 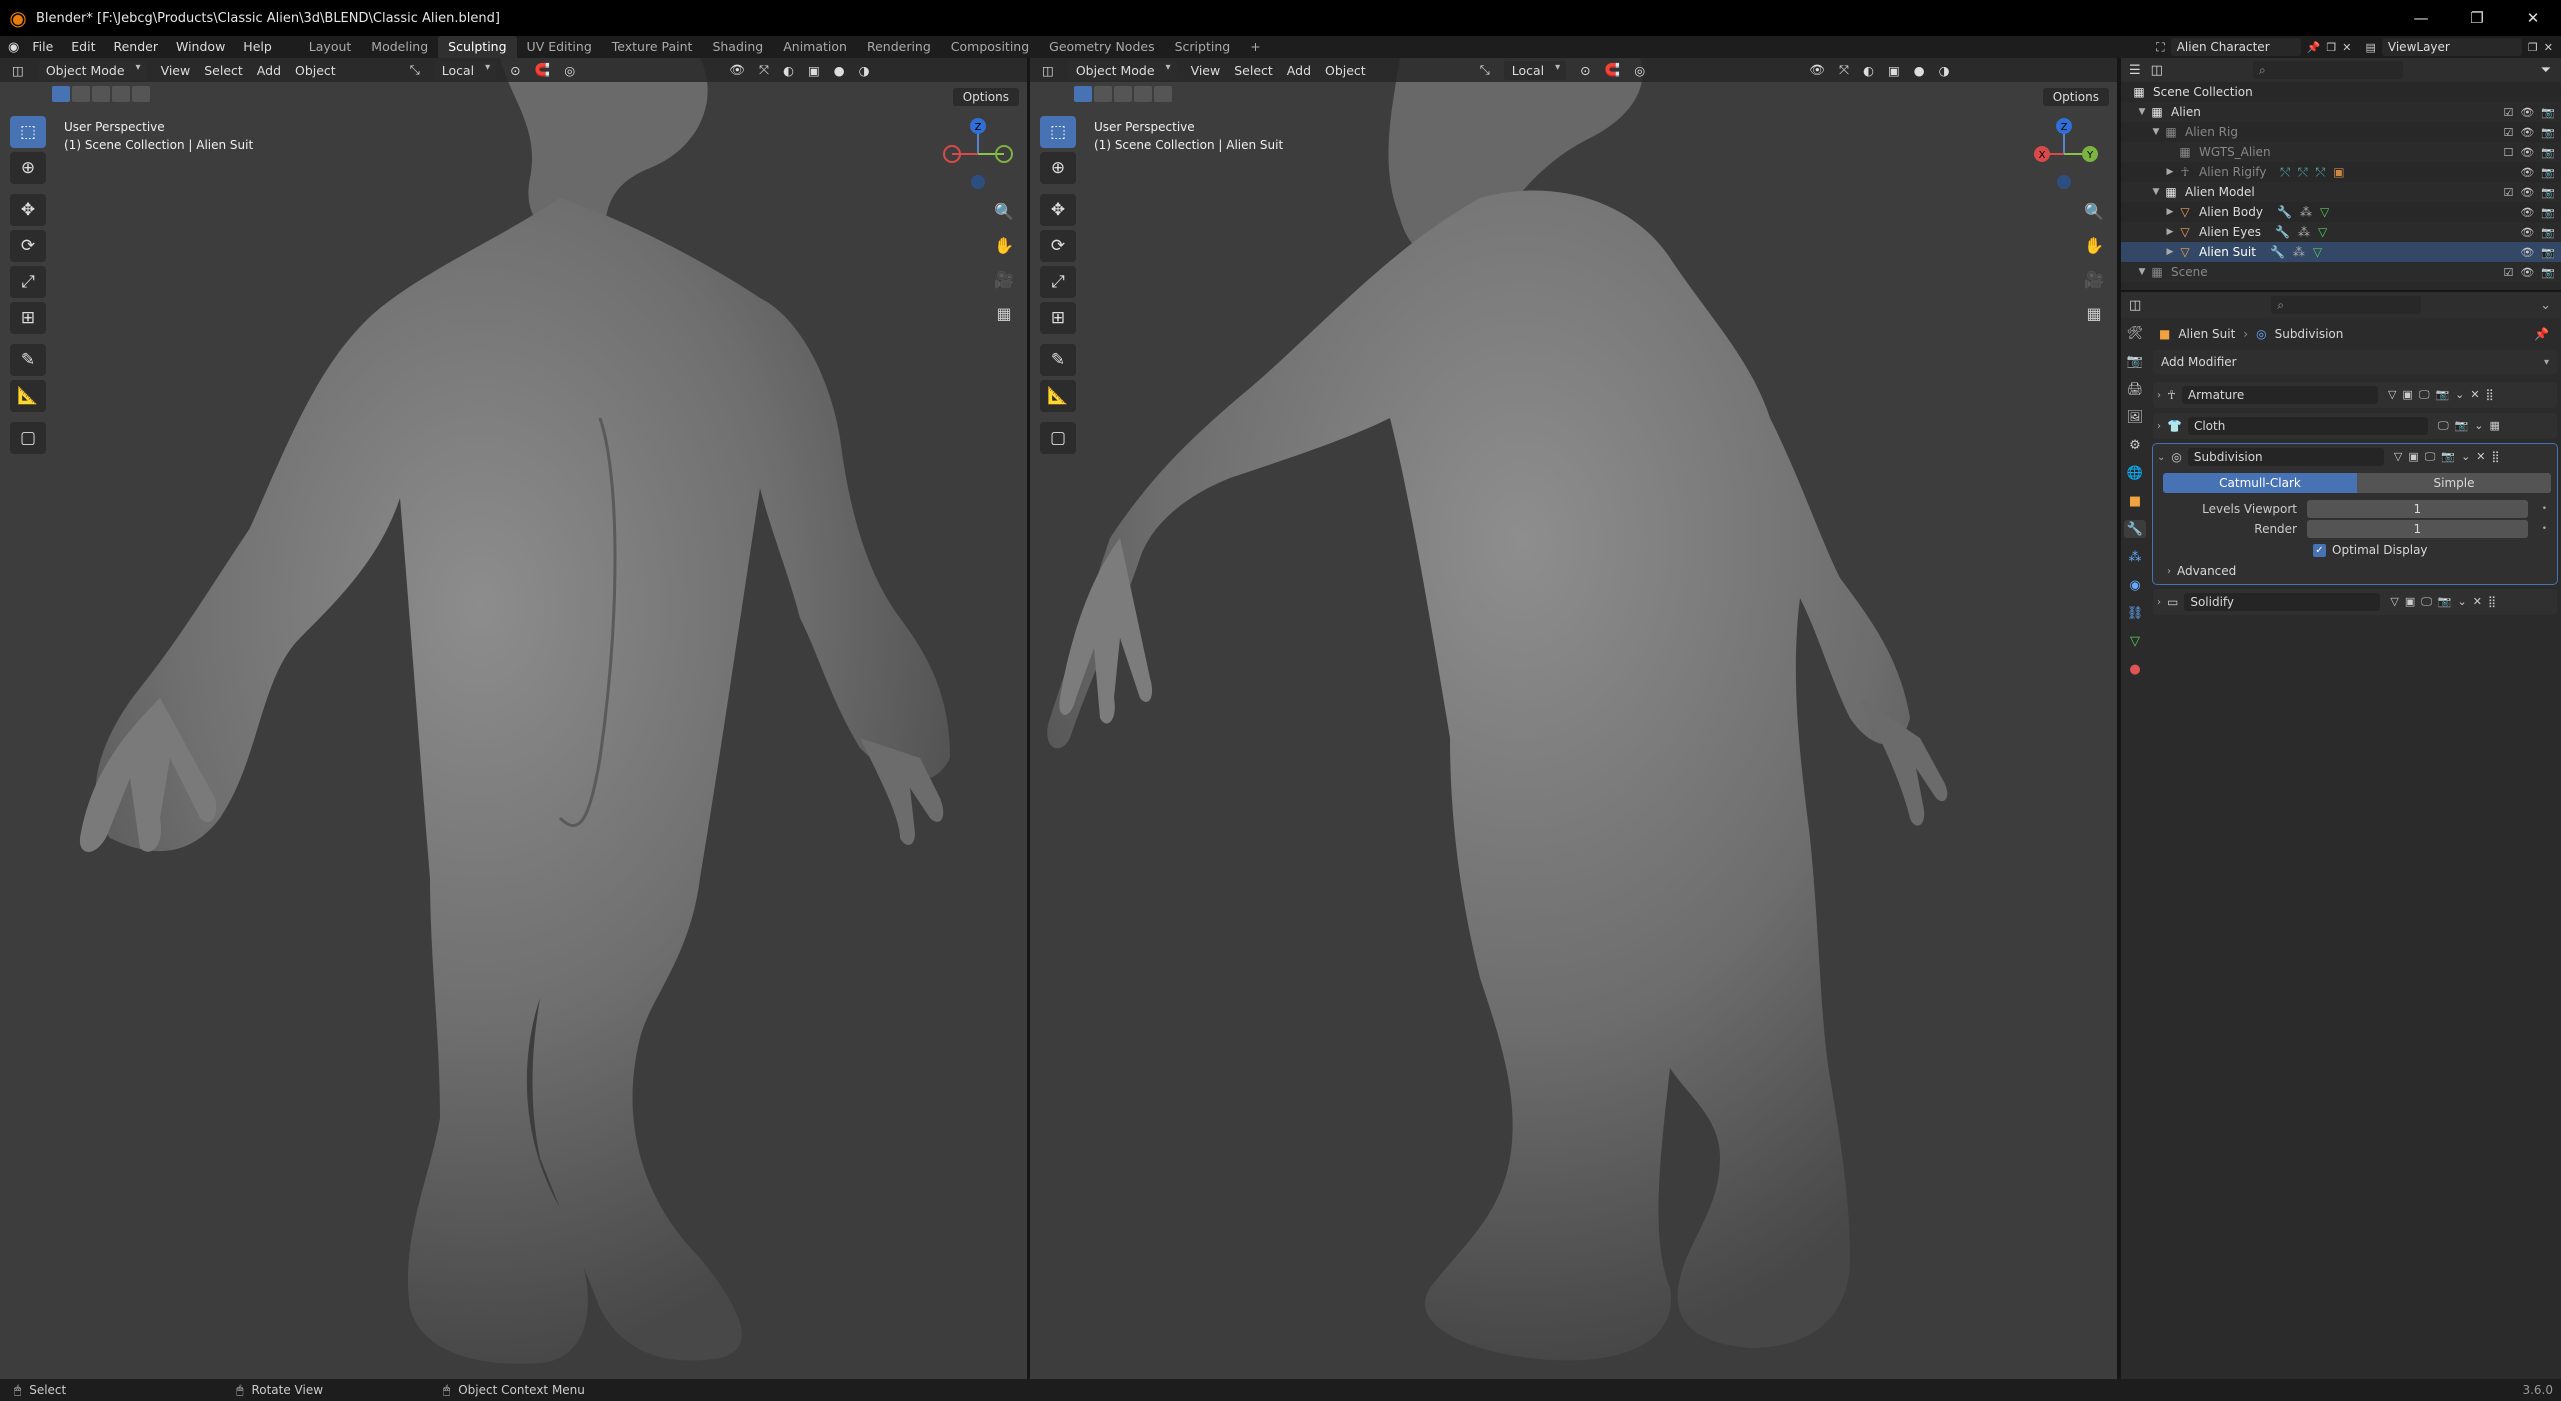 What do you see at coordinates (2545, 305) in the screenshot?
I see `options-chevron-icon: ⌄` at bounding box center [2545, 305].